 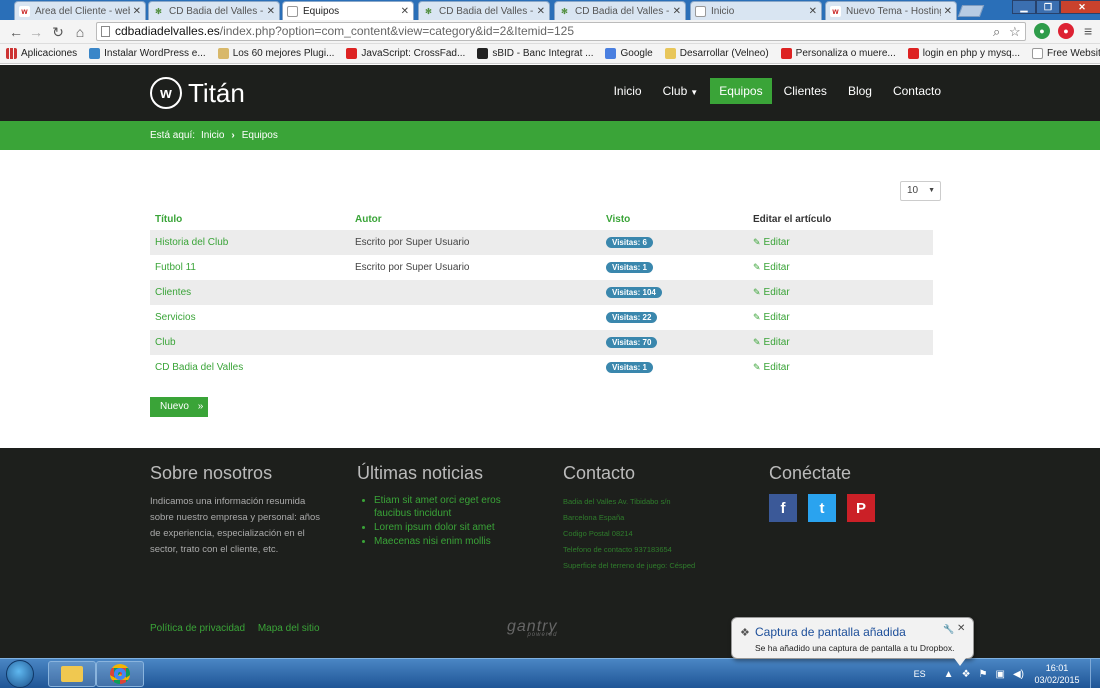 What do you see at coordinates (1018, 674) in the screenshot?
I see `volume-icon: ◀)` at bounding box center [1018, 674].